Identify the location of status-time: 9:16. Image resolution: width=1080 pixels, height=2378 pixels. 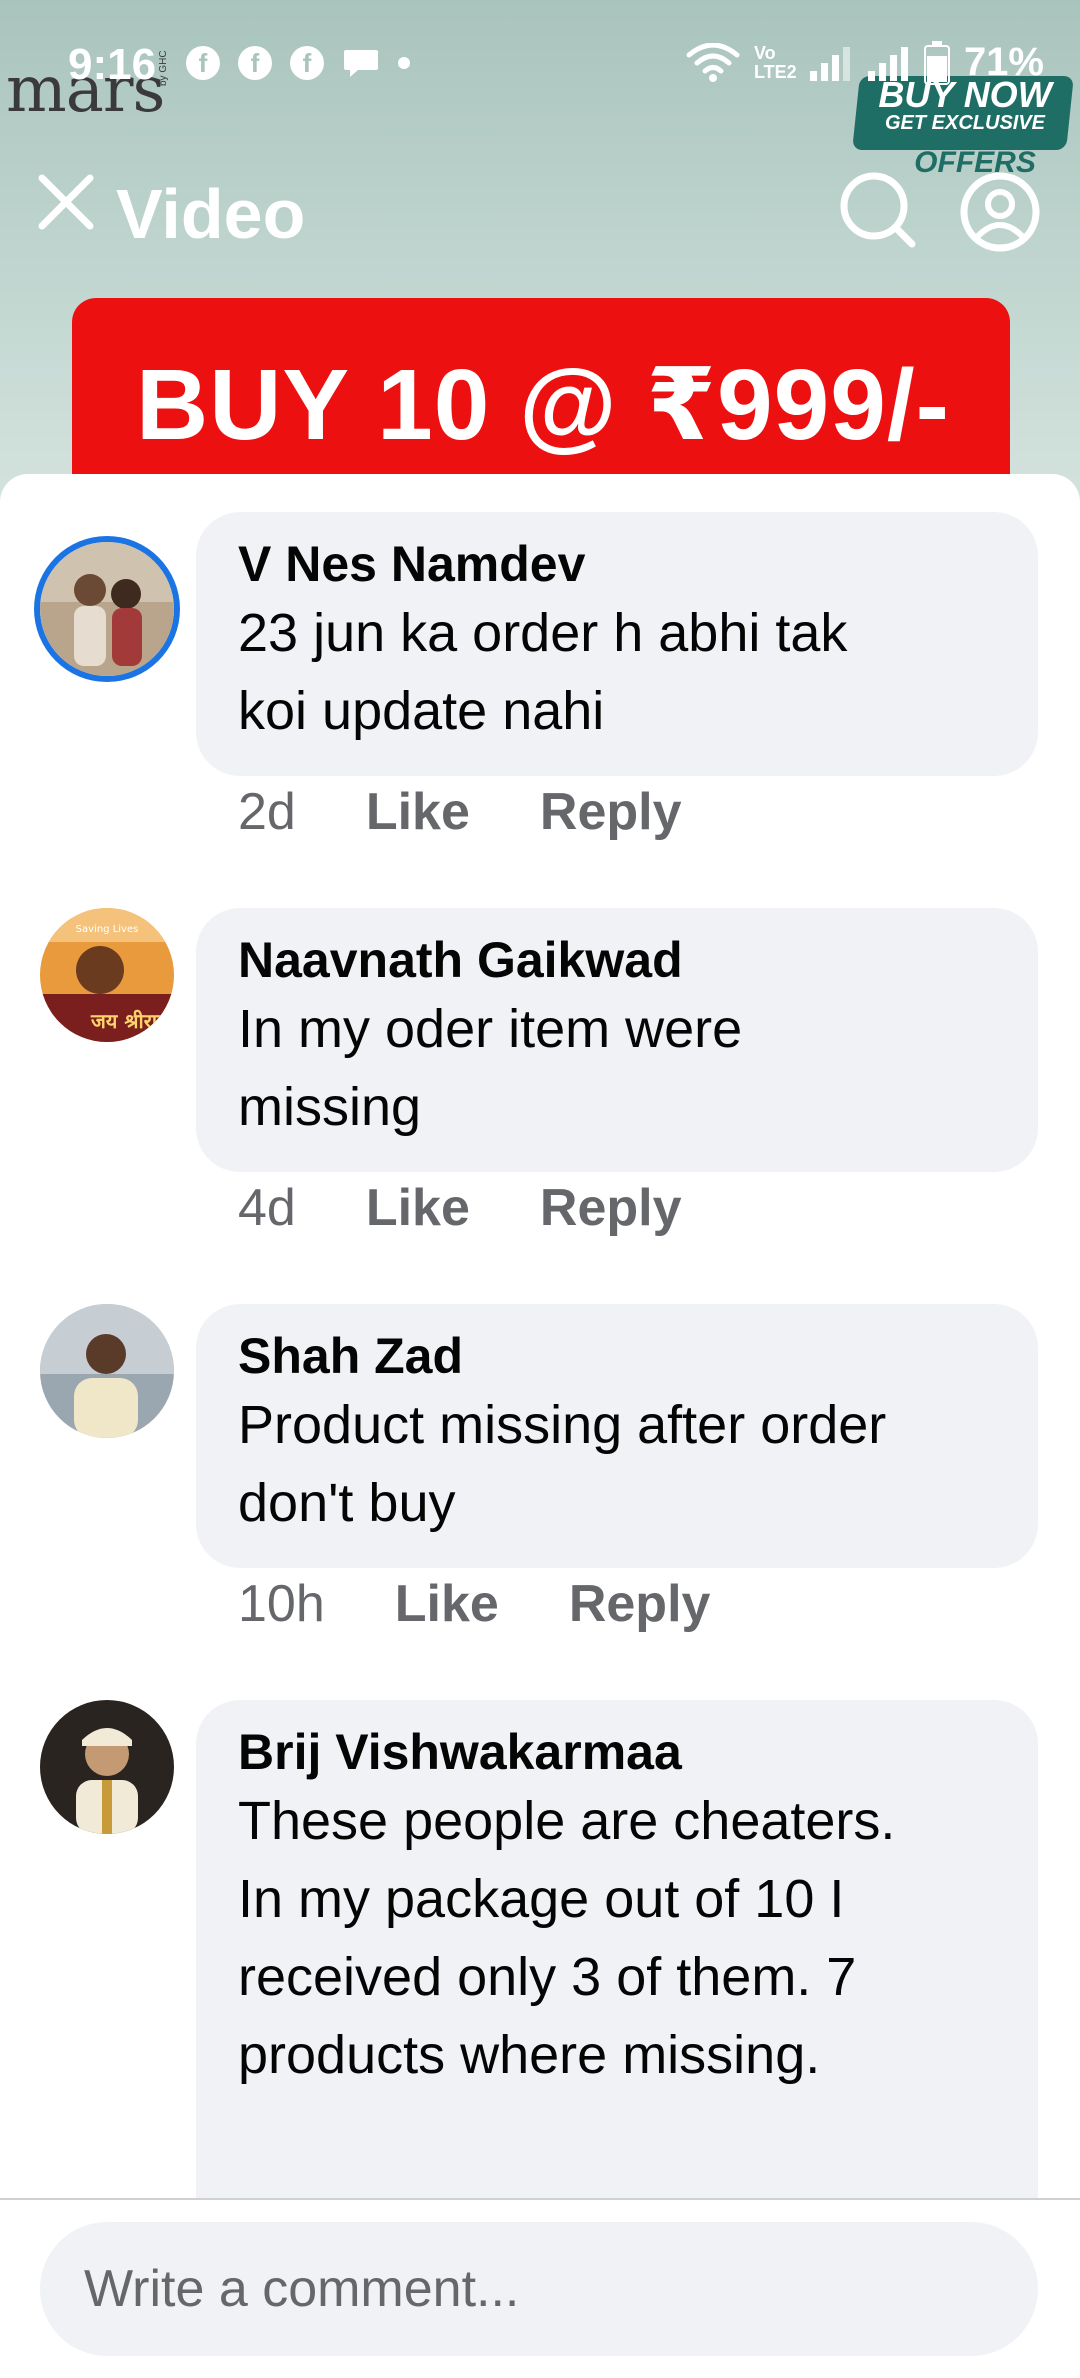
(112, 64).